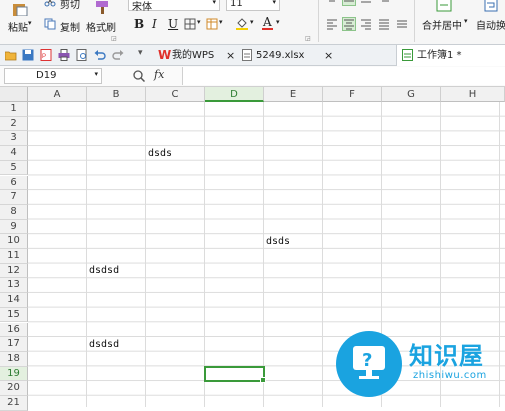  Describe the element at coordinates (53, 76) in the screenshot. I see `name-box: D19 ▾` at that location.